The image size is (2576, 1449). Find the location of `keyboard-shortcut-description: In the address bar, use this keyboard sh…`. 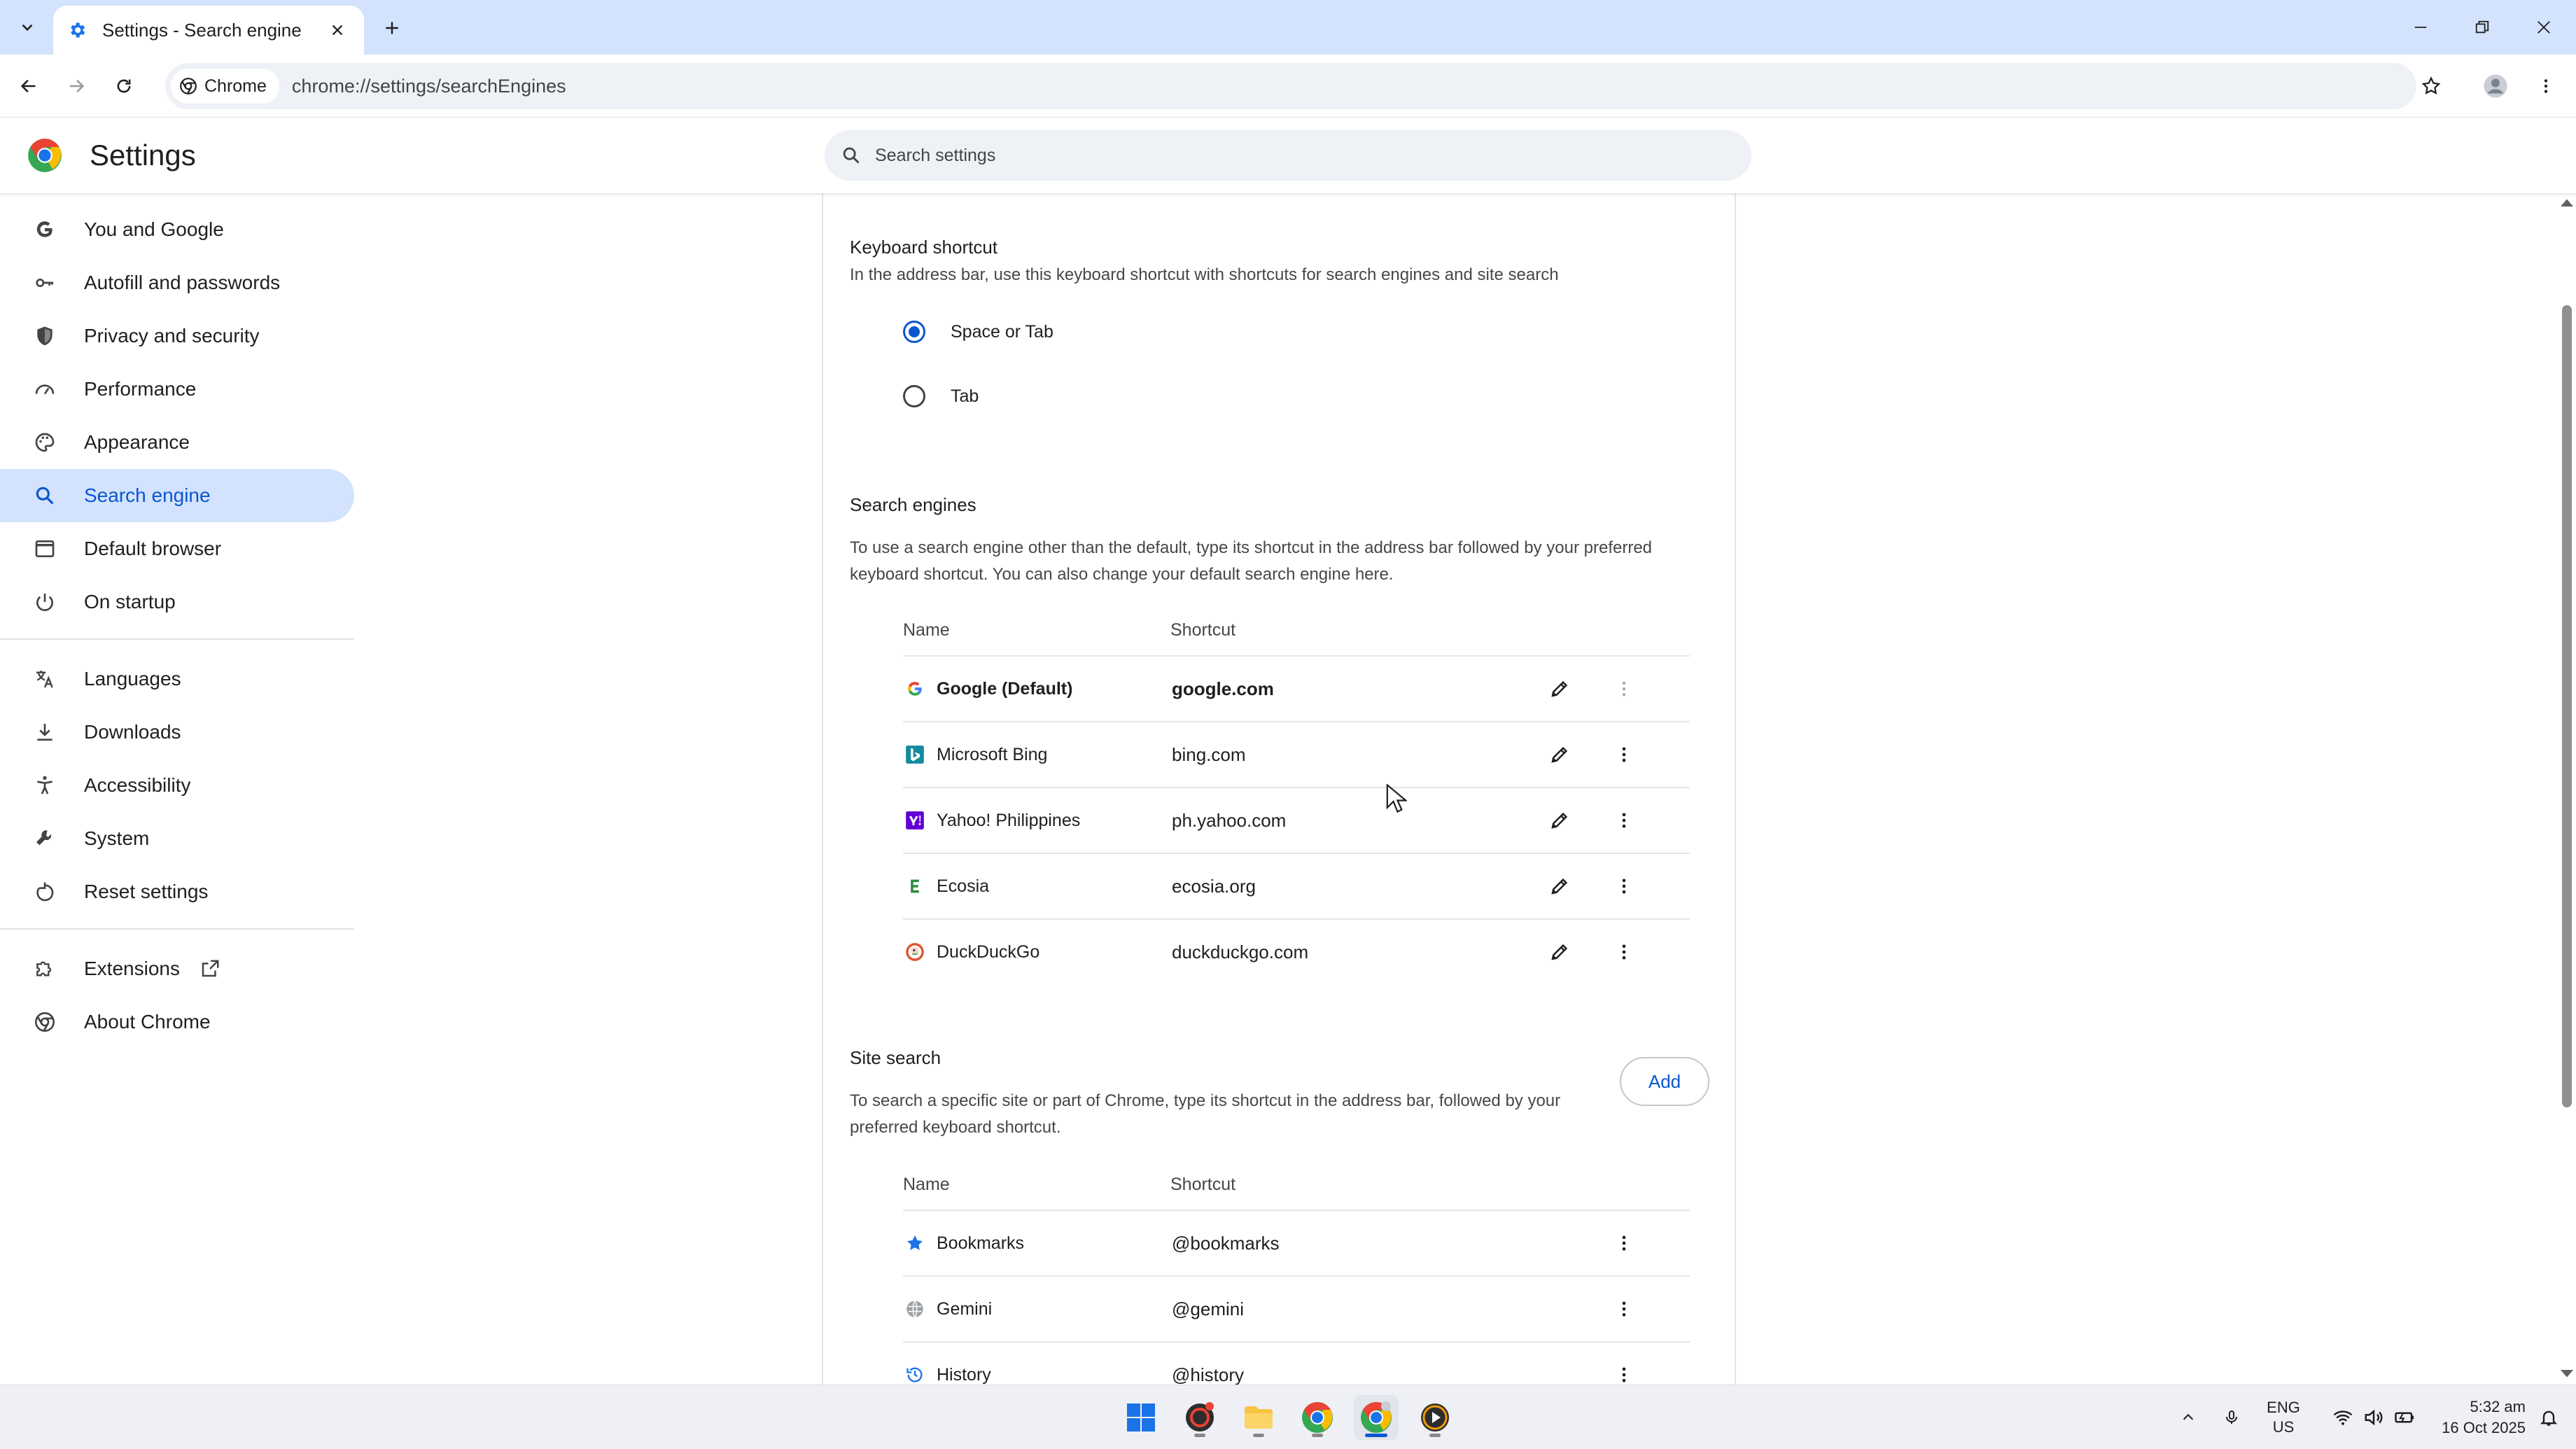

keyboard-shortcut-description: In the address bar, use this keyboard sh… is located at coordinates (1204, 274).